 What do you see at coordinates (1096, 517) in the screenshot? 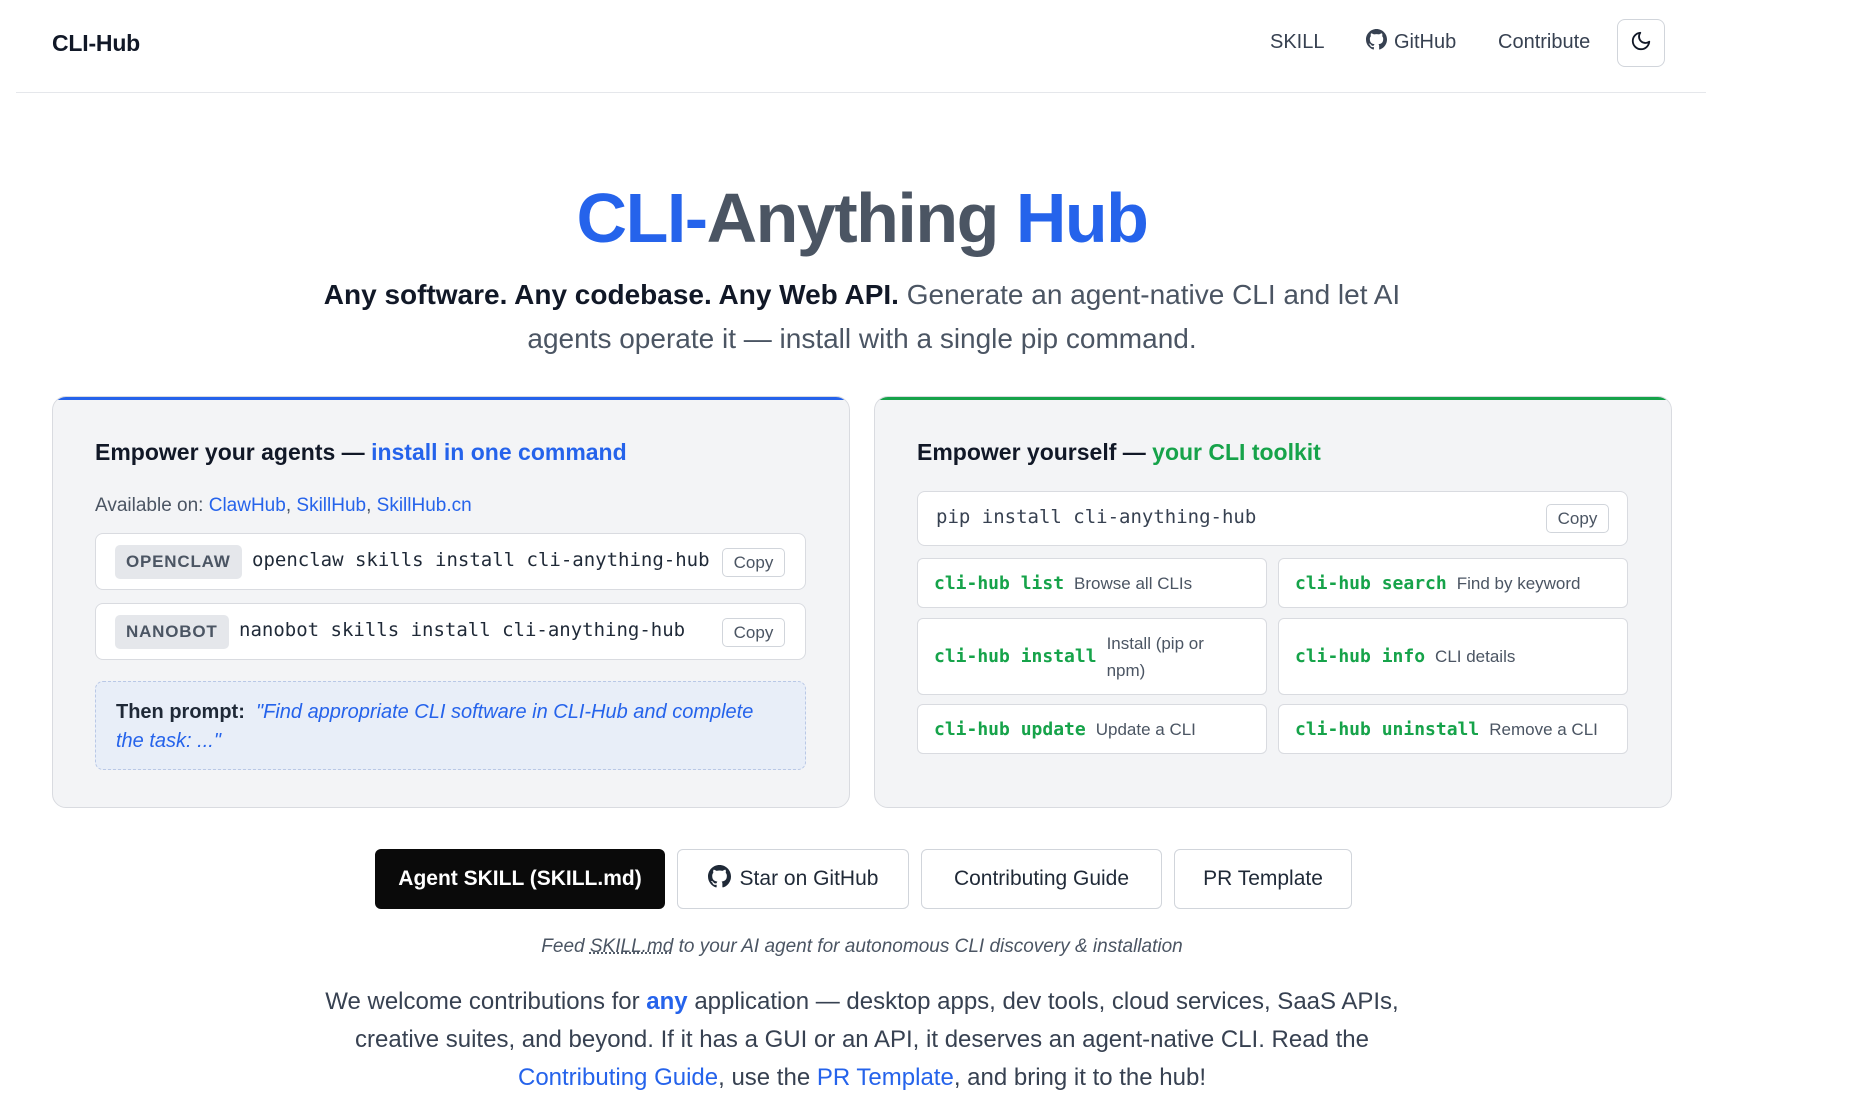
I see `pip-install-command: pip install cli-anything-hub` at bounding box center [1096, 517].